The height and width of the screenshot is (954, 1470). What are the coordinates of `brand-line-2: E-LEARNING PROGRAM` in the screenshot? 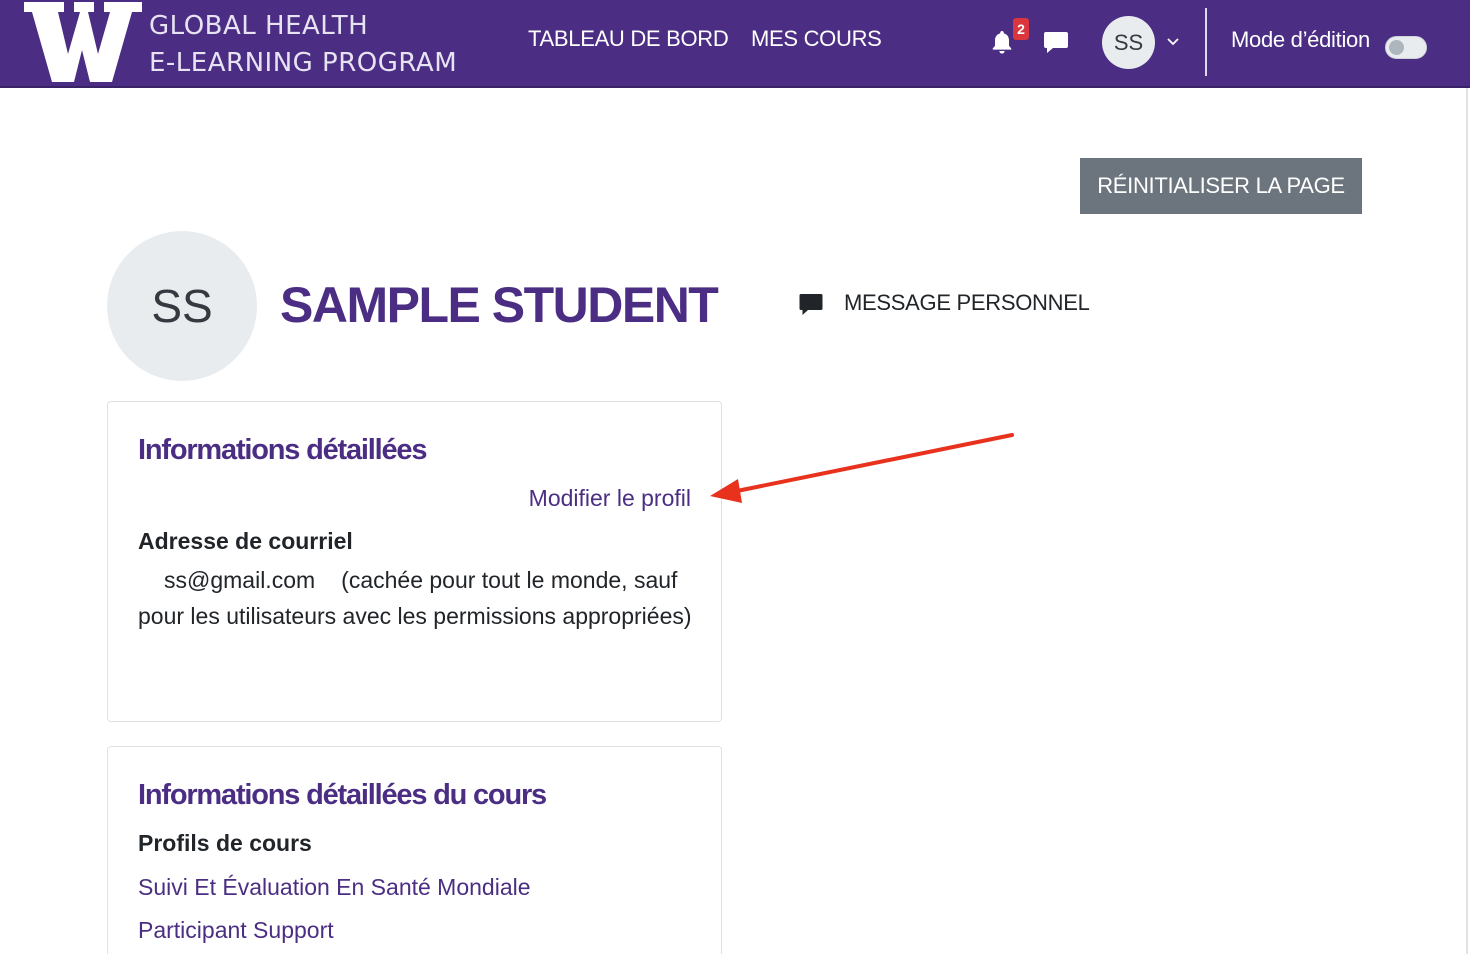 It's located at (303, 63).